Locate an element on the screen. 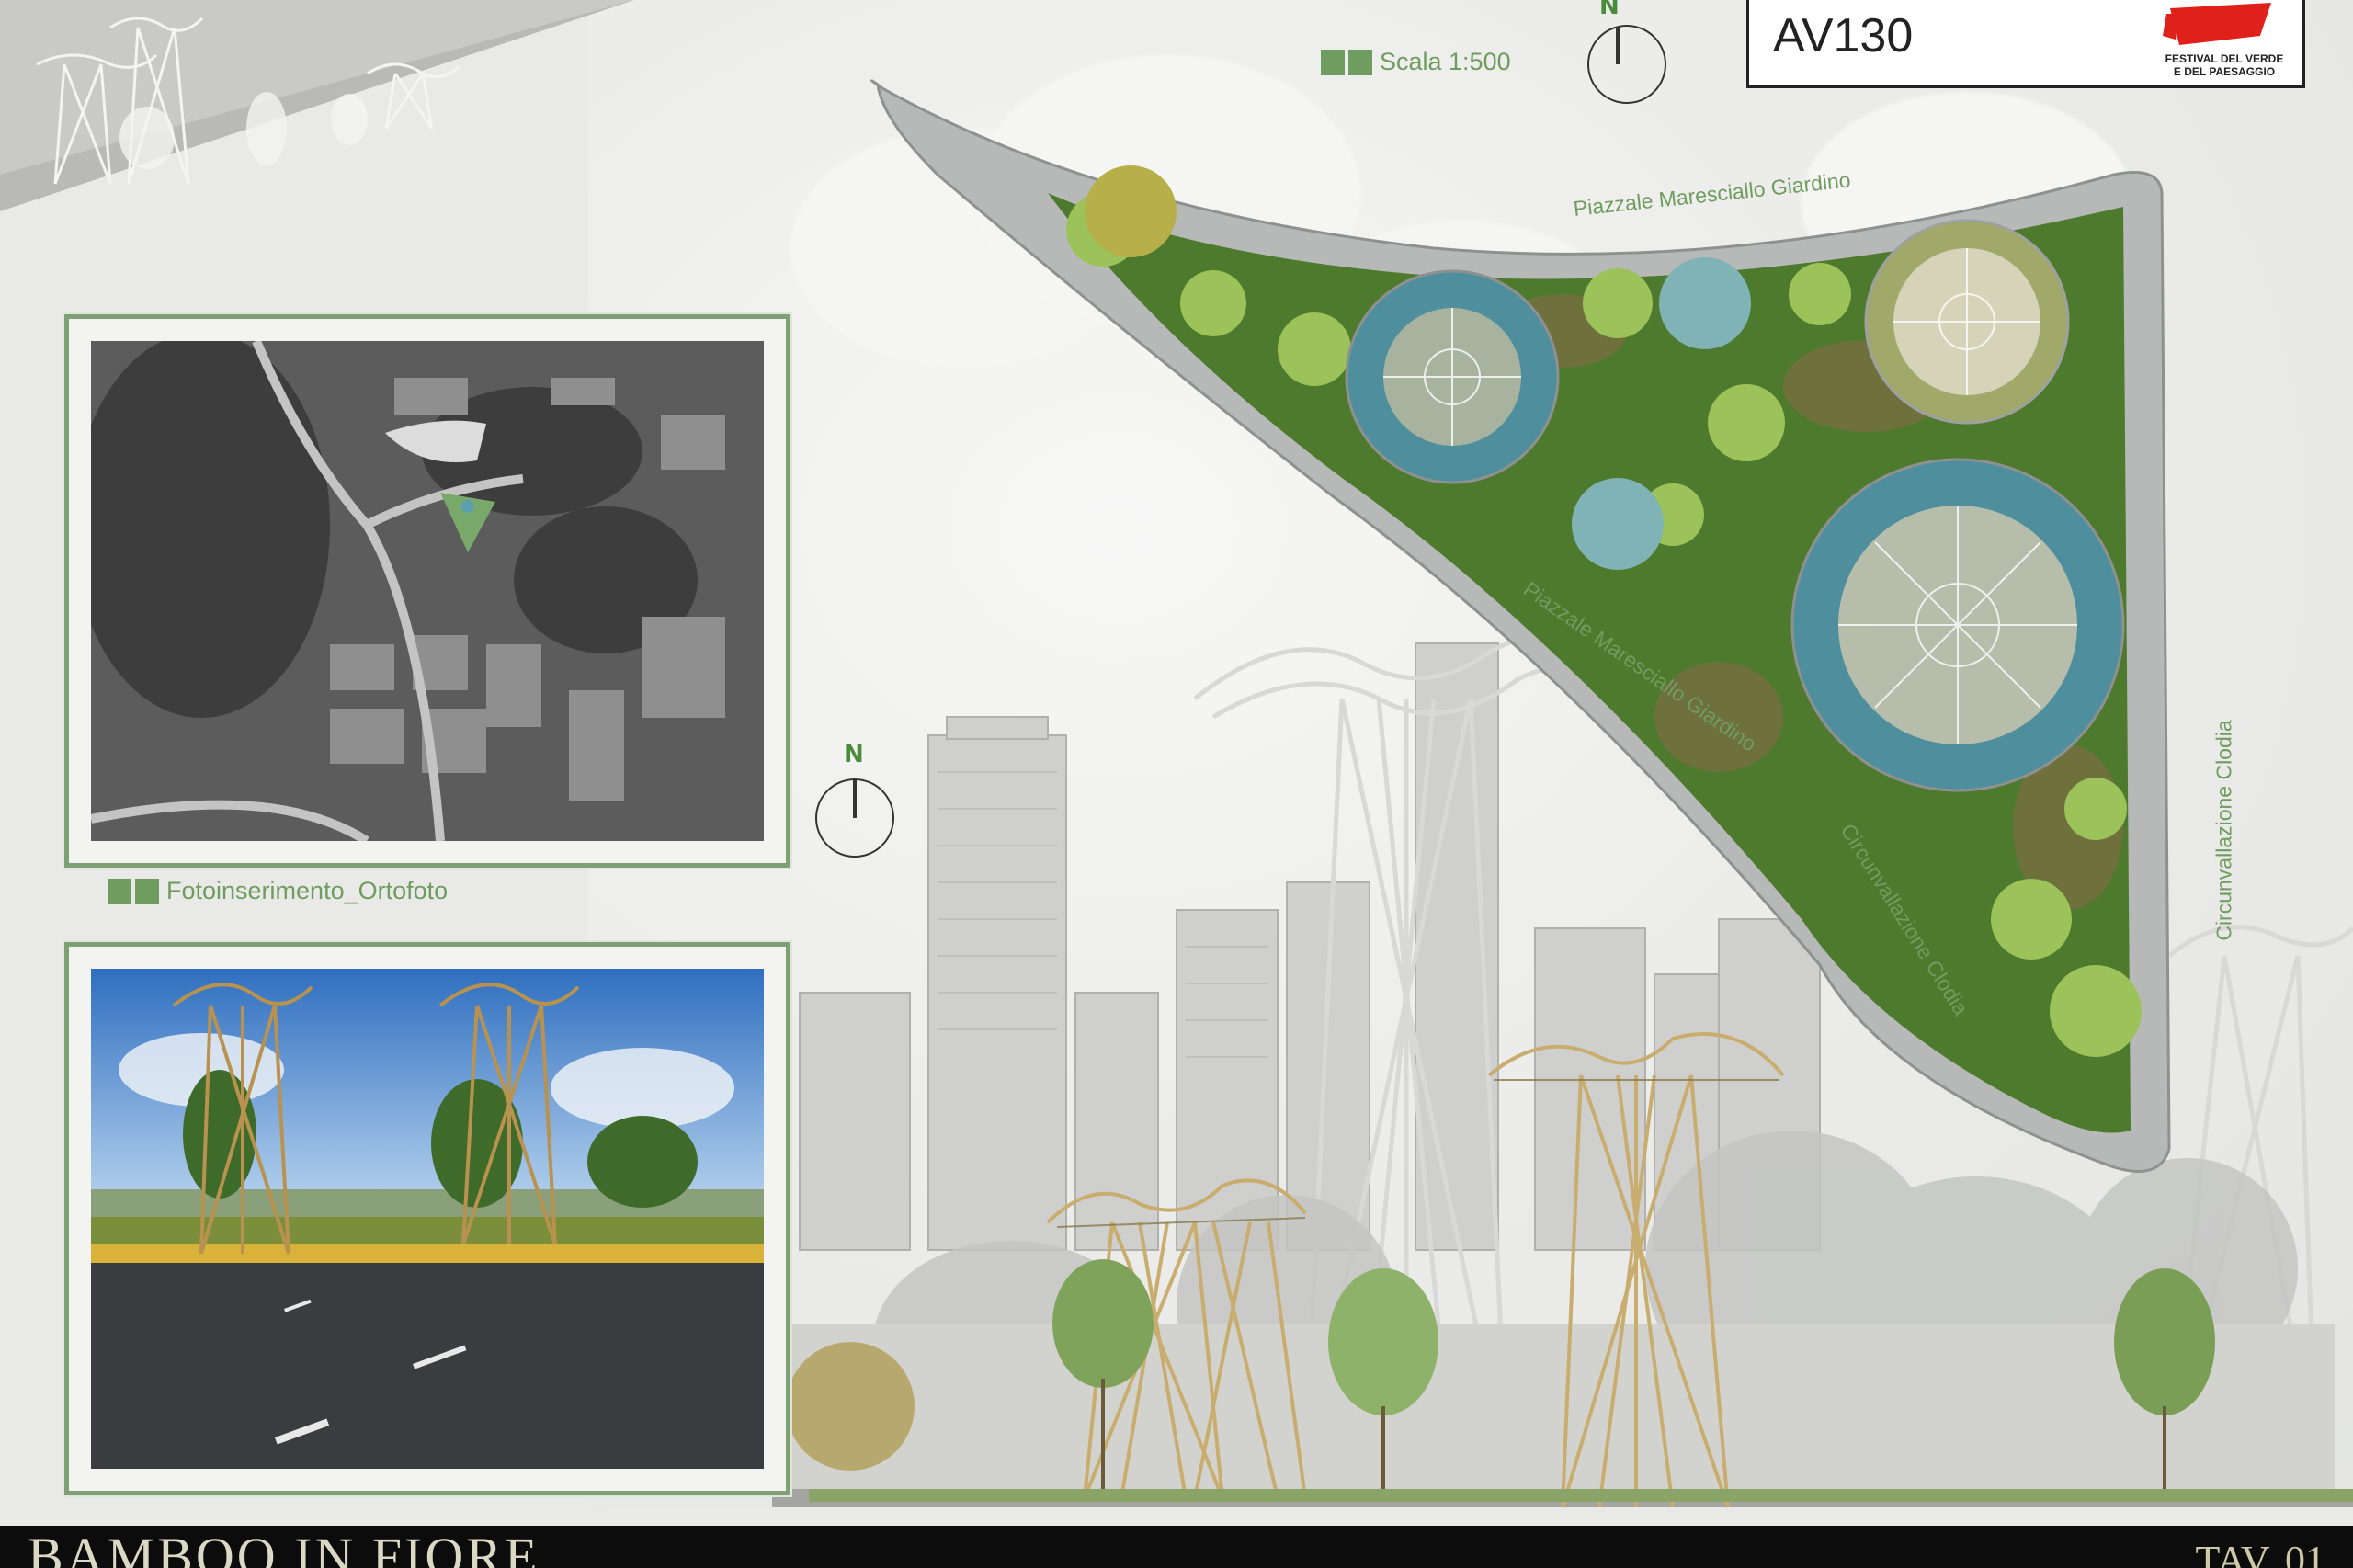 This screenshot has height=1568, width=2353. photo-render-frame is located at coordinates (427, 1218).